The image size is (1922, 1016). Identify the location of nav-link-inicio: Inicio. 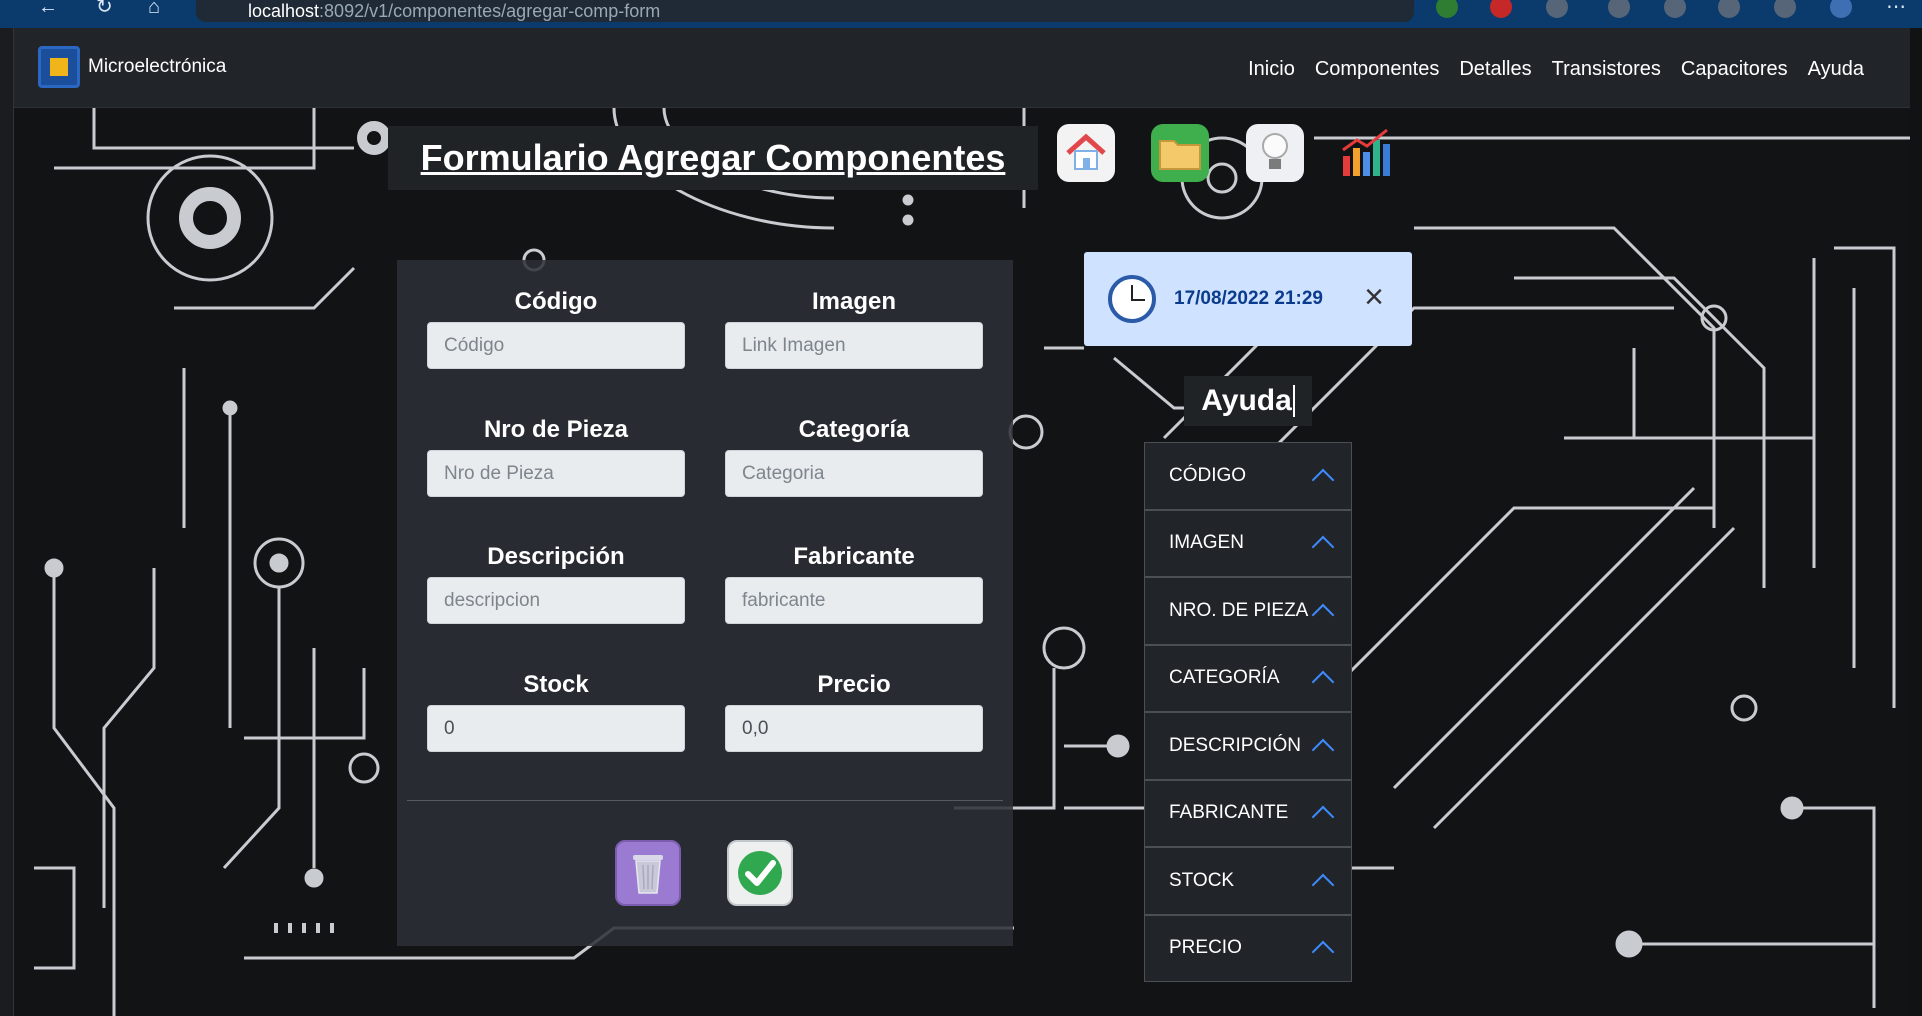
(1271, 69).